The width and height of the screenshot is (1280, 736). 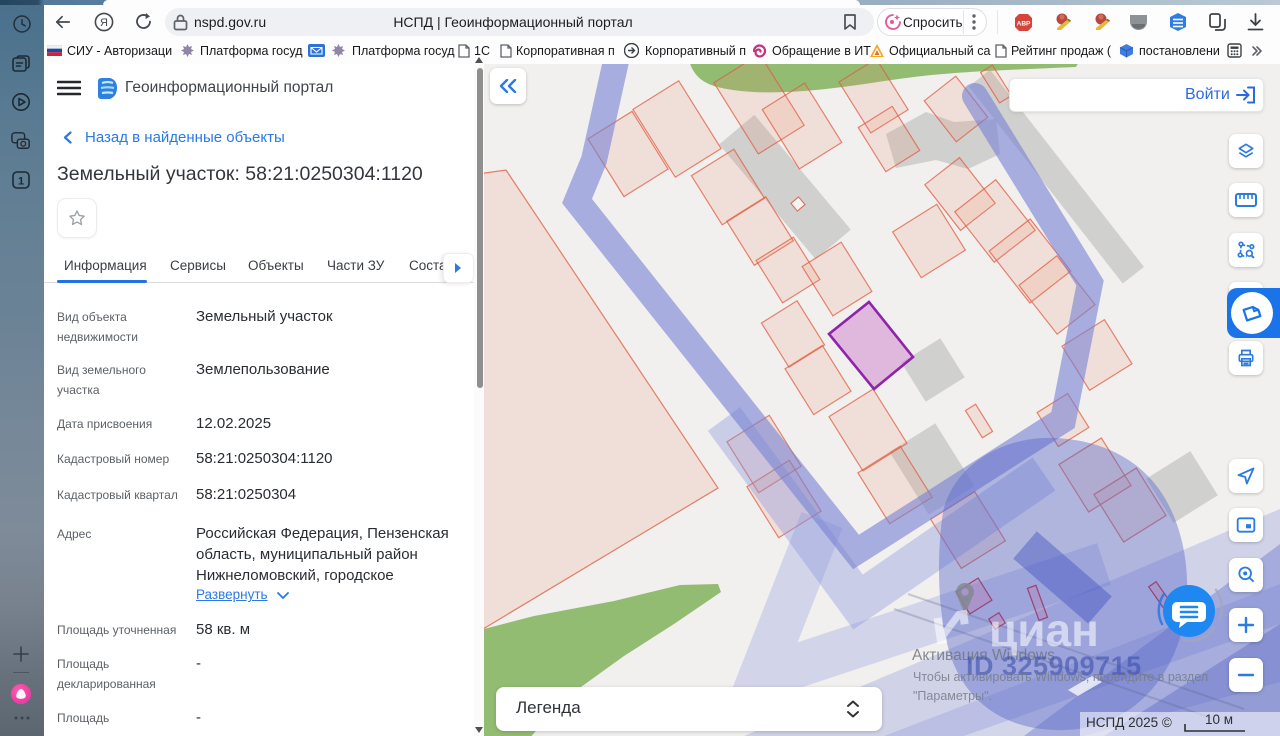 I want to click on svg-text: 1, so click(x=21, y=182).